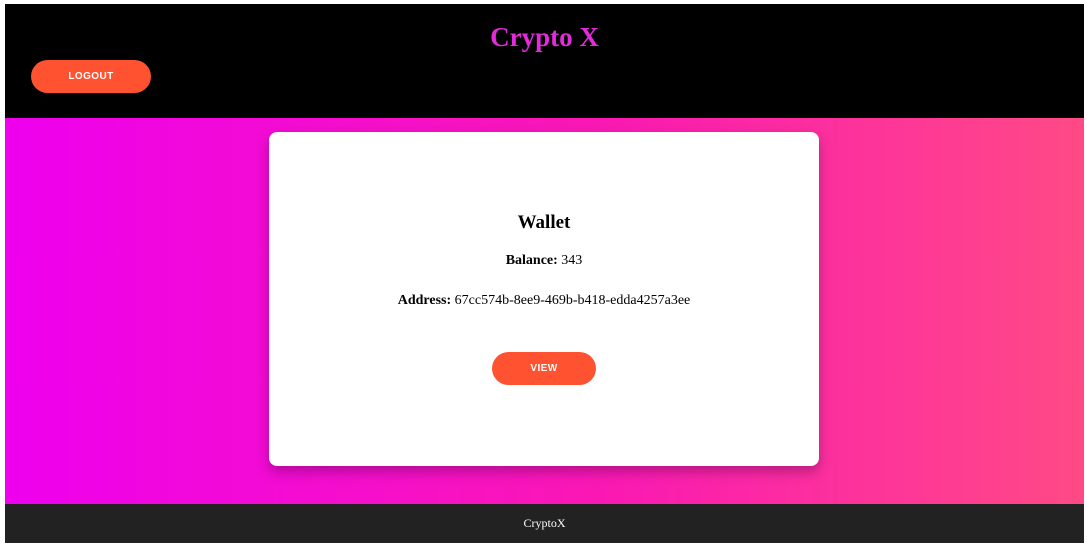 Image resolution: width=1087 pixels, height=545 pixels. I want to click on balance-row: Balance: 343, so click(544, 261).